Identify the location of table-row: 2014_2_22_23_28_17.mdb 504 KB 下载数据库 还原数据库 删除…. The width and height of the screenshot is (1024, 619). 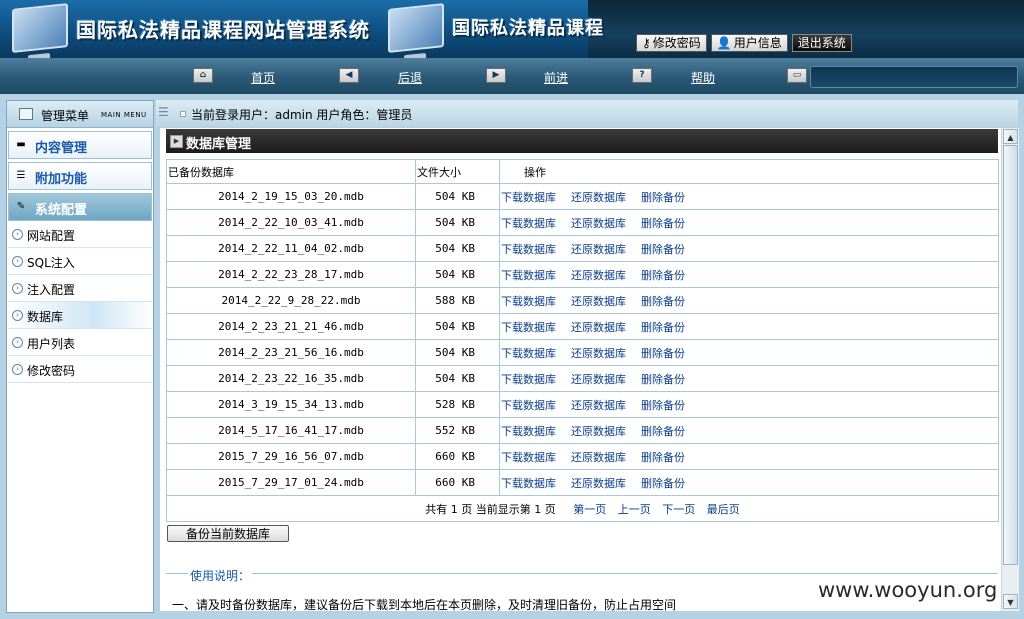
(582, 274).